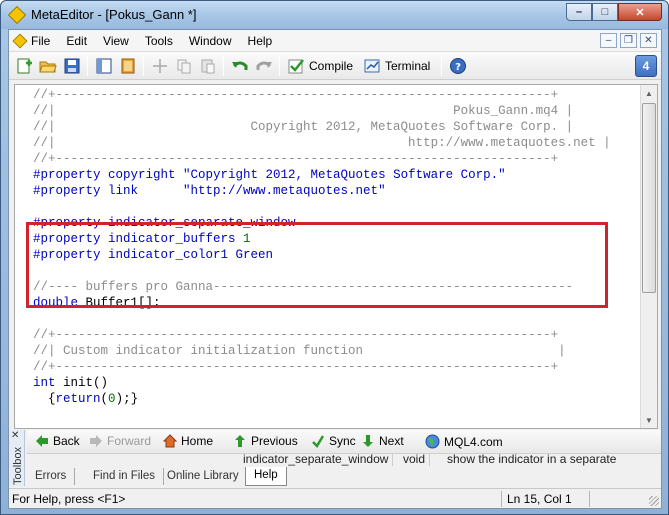  I want to click on forward-label: Forward, so click(129, 441).